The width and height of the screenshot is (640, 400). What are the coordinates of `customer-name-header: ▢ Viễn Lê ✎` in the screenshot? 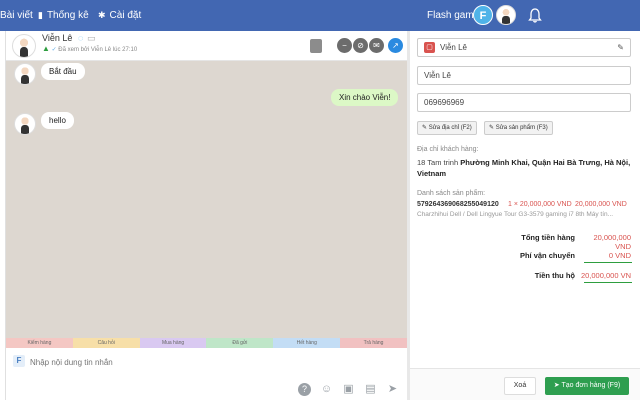 It's located at (524, 47).